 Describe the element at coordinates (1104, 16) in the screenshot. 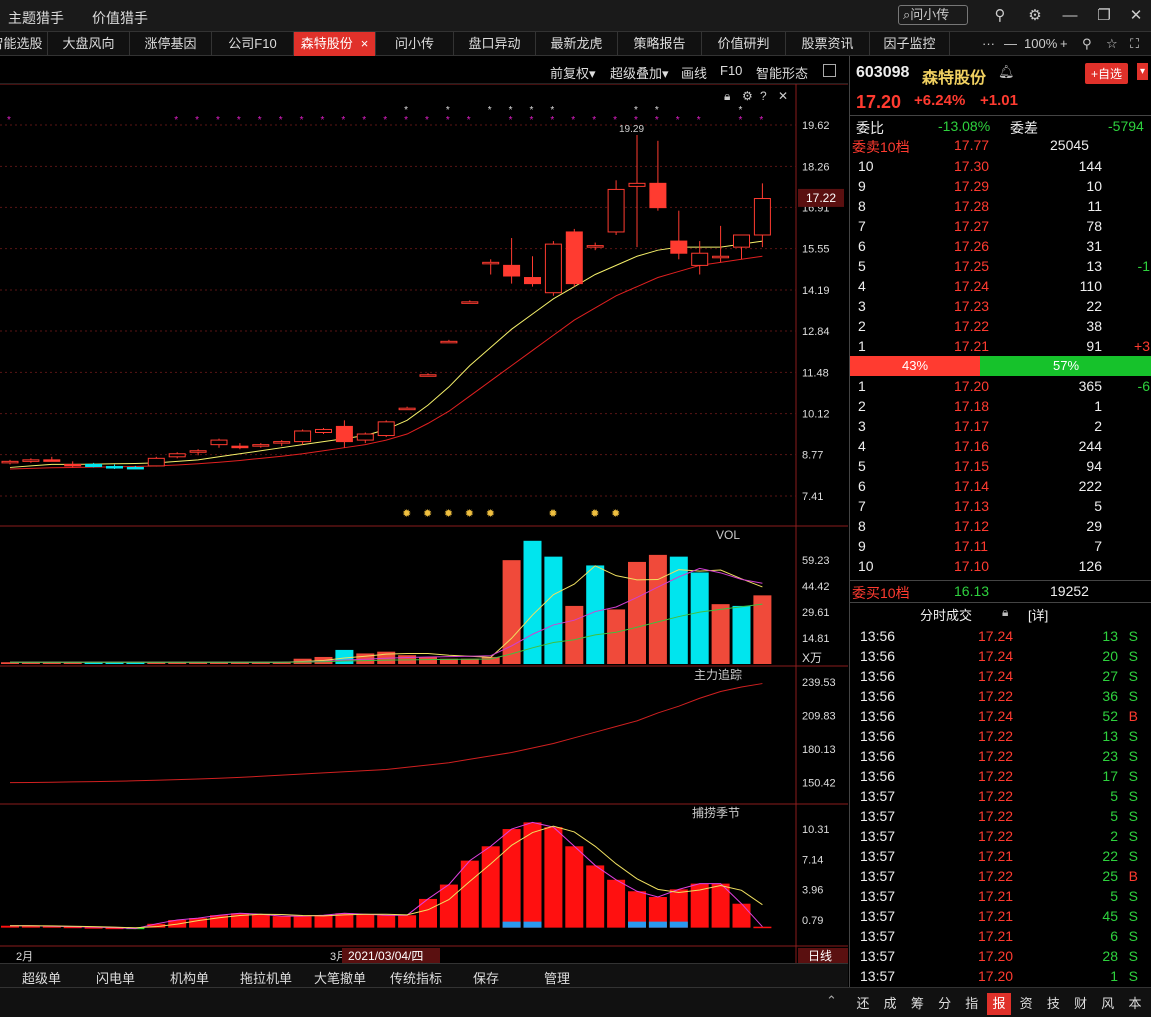

I see `restore-icon: ❐` at that location.